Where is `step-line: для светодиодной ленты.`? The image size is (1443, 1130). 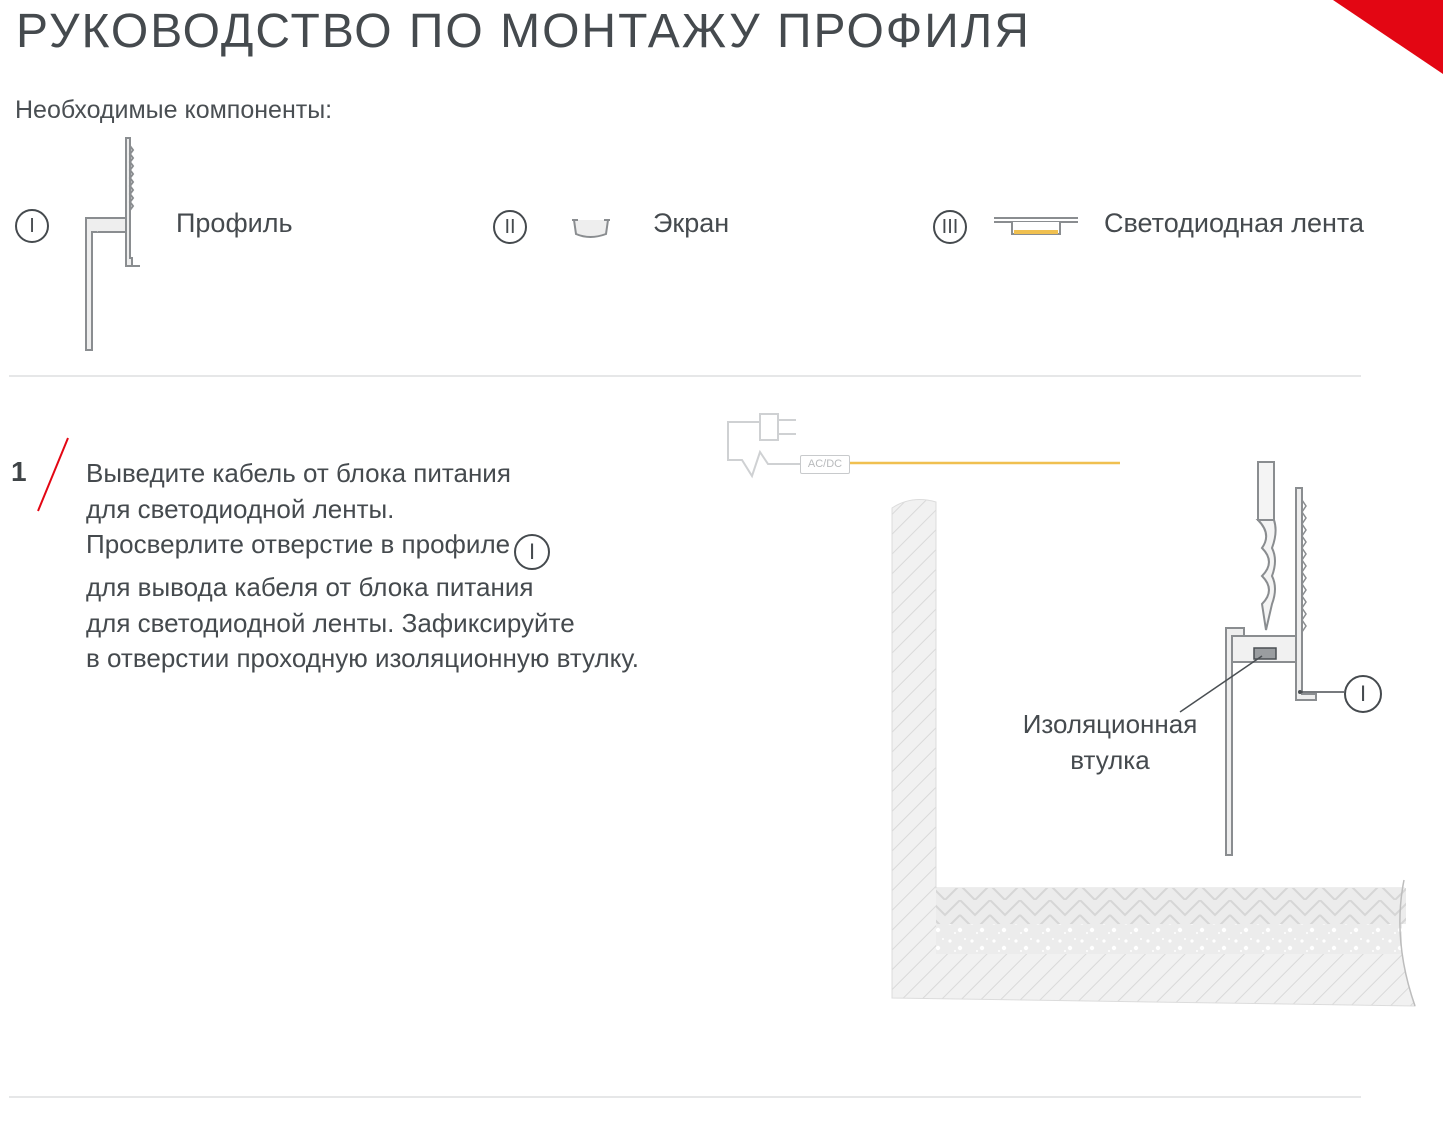
step-line: для светодиодной ленты. is located at coordinates (240, 508).